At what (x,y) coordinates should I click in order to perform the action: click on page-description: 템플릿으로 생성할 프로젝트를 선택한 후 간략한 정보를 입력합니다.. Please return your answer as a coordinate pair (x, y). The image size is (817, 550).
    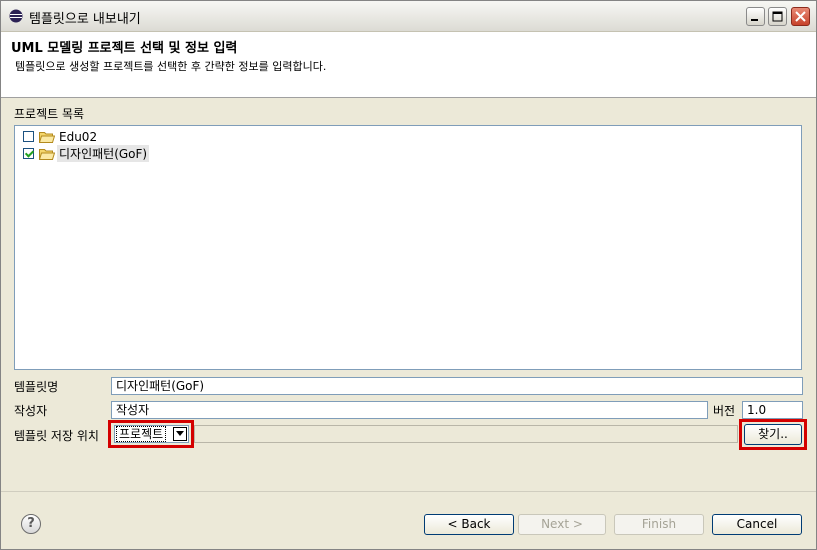
    Looking at the image, I should click on (171, 66).